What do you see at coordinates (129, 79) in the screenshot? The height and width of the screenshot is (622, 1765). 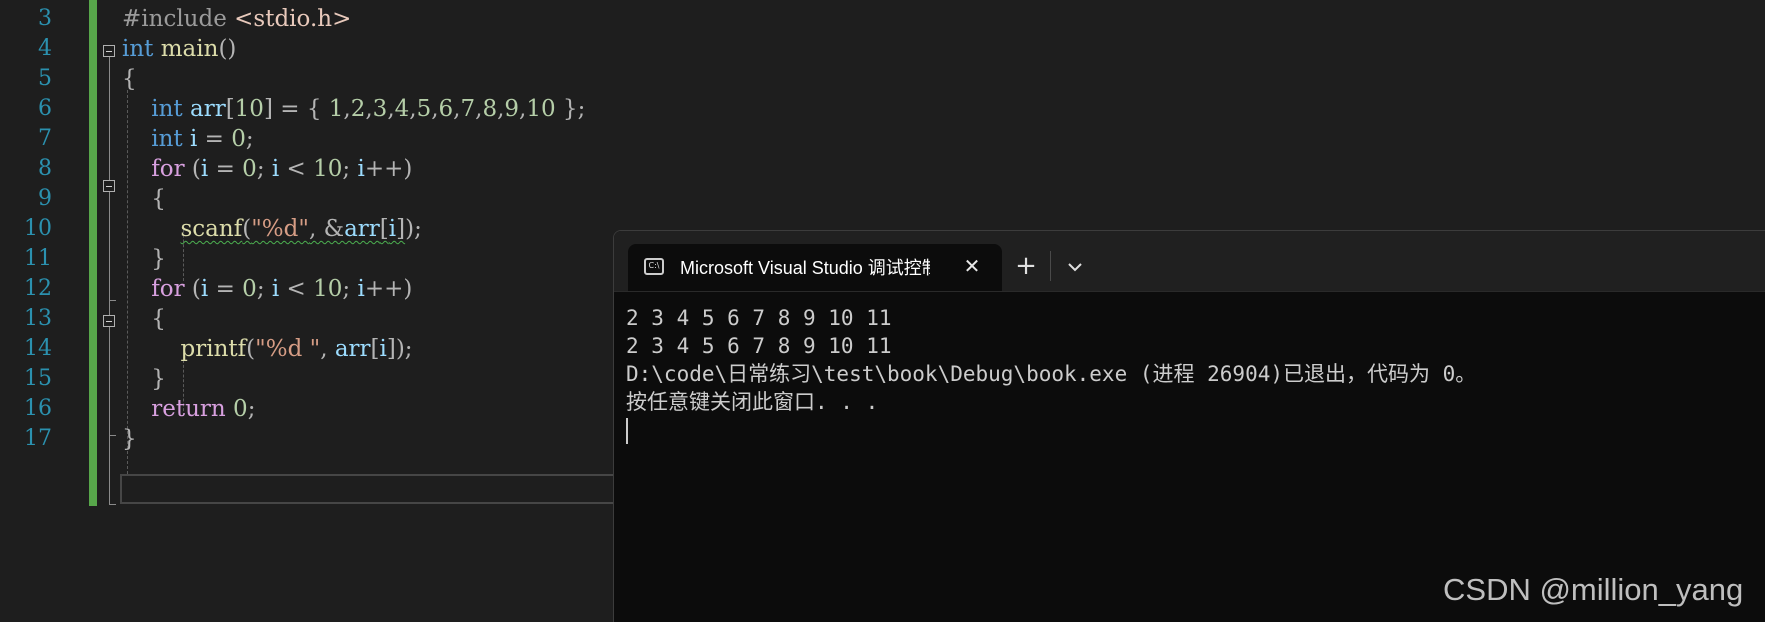 I see `code-text: {` at bounding box center [129, 79].